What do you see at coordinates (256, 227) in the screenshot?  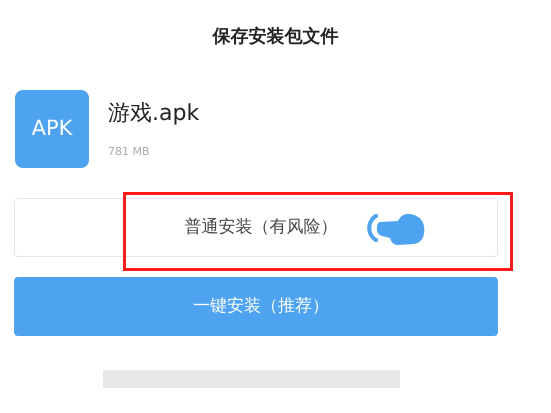 I see `install-button: 普通安装（有风险）` at bounding box center [256, 227].